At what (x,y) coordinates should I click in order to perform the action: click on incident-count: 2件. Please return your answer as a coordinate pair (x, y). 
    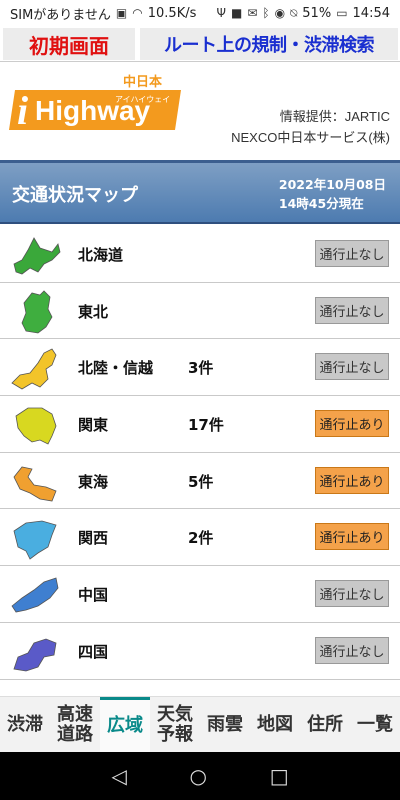
    Looking at the image, I should click on (201, 538).